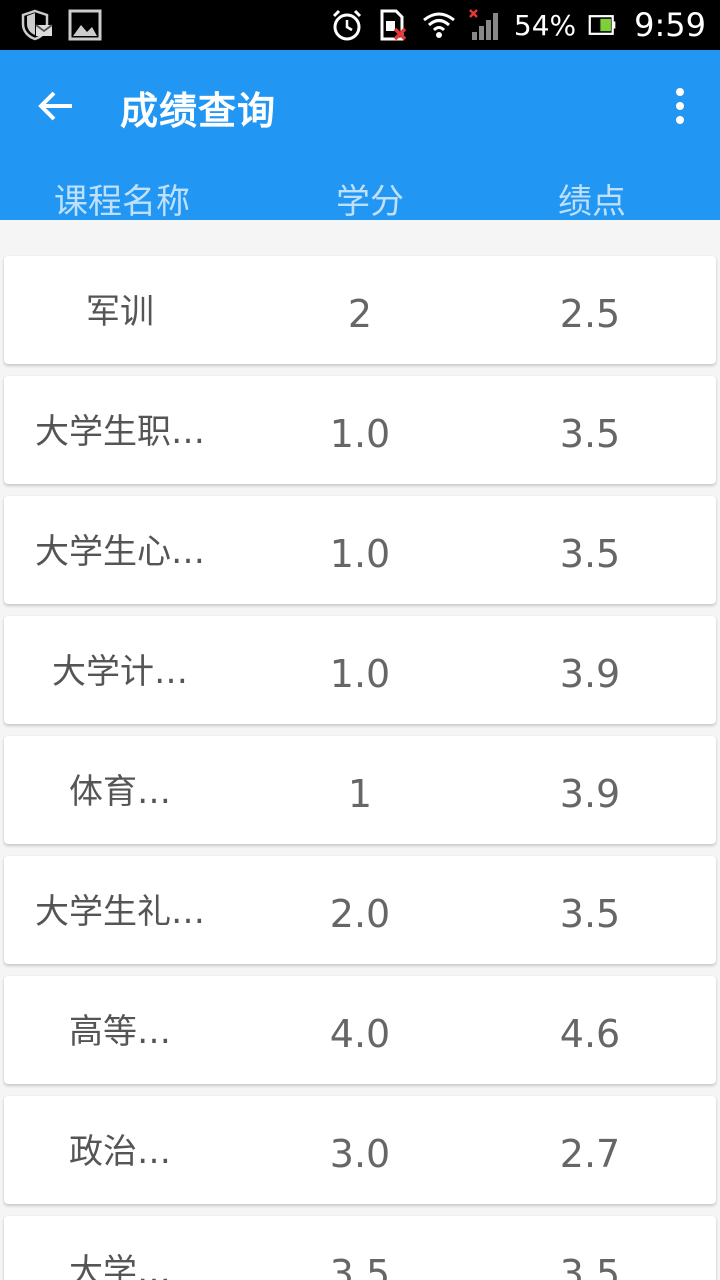  I want to click on app-bar: 成绩查询 课程名称 学分 绩点, so click(360, 136).